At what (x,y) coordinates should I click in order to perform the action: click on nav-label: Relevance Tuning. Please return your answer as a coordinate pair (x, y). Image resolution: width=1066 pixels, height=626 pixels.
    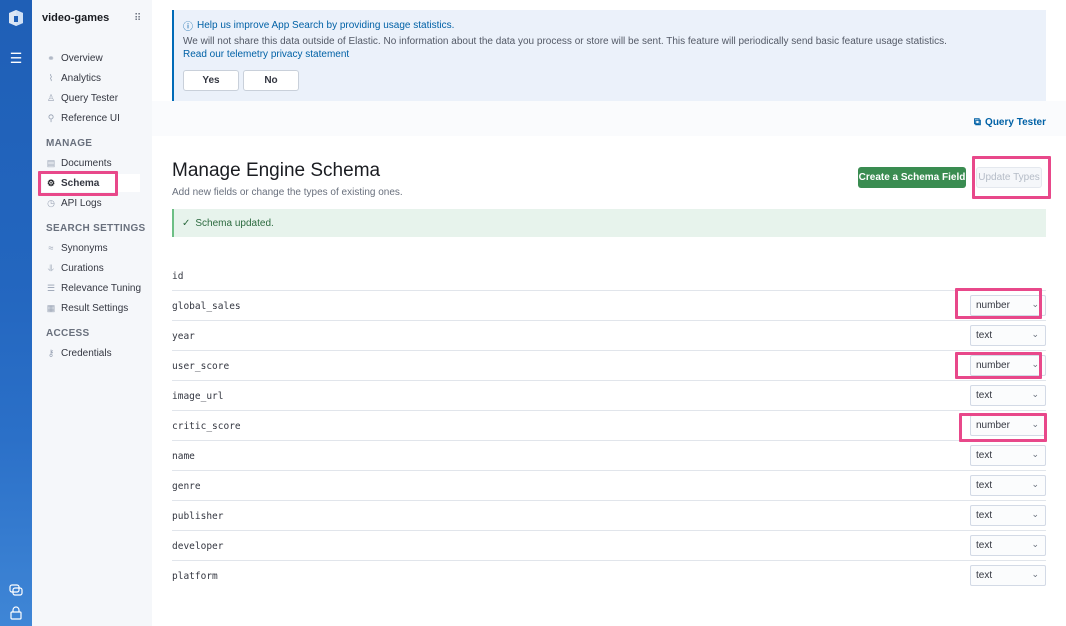
    Looking at the image, I should click on (101, 288).